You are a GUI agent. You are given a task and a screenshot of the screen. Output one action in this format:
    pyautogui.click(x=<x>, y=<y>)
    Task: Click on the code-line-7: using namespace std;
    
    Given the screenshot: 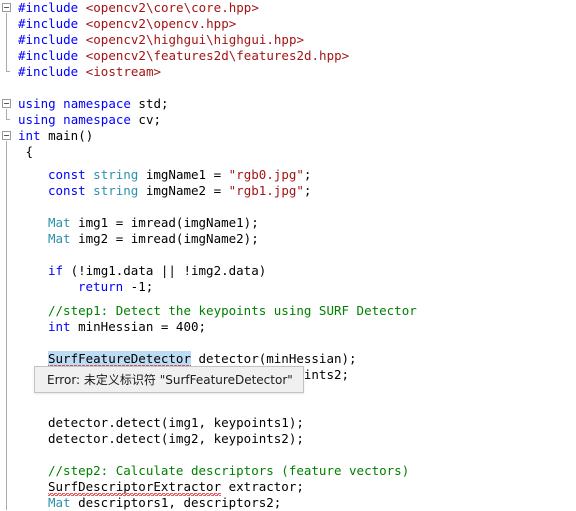 What is the action you would take?
    pyautogui.click(x=93, y=104)
    